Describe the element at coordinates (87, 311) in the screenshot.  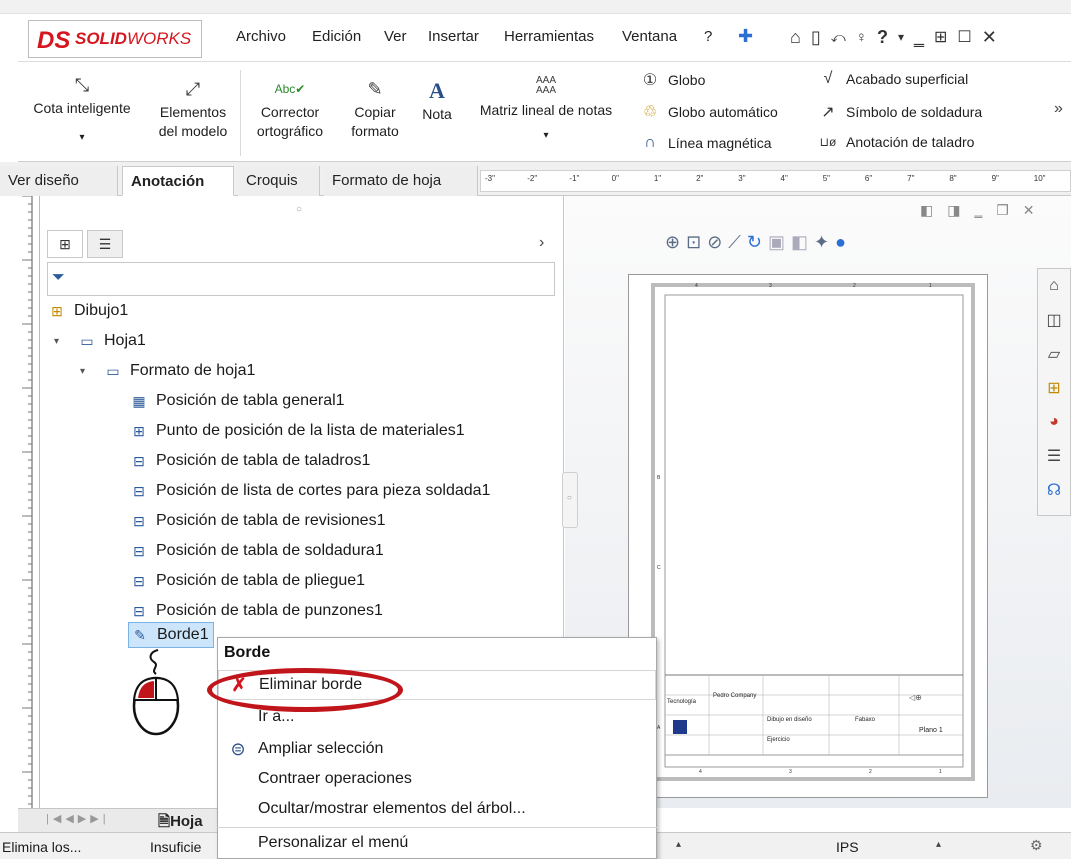
I see `tree-root-dibujo: ⊞ Dibujo1` at that location.